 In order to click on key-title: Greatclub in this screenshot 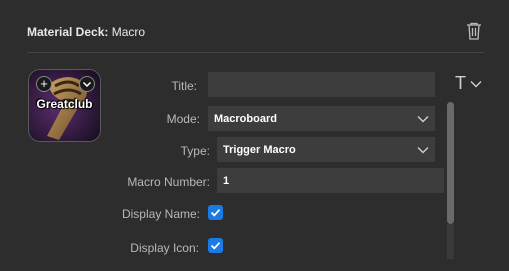, I will do `click(64, 104)`.